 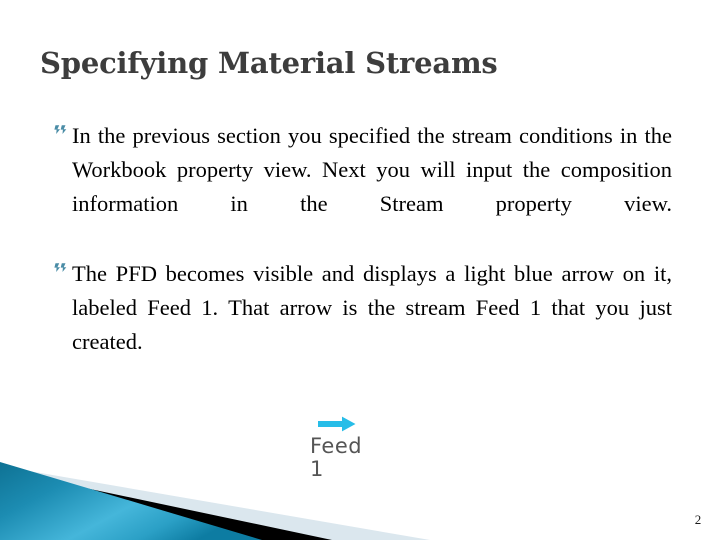 I want to click on feed-stream-number: 1, so click(x=317, y=469).